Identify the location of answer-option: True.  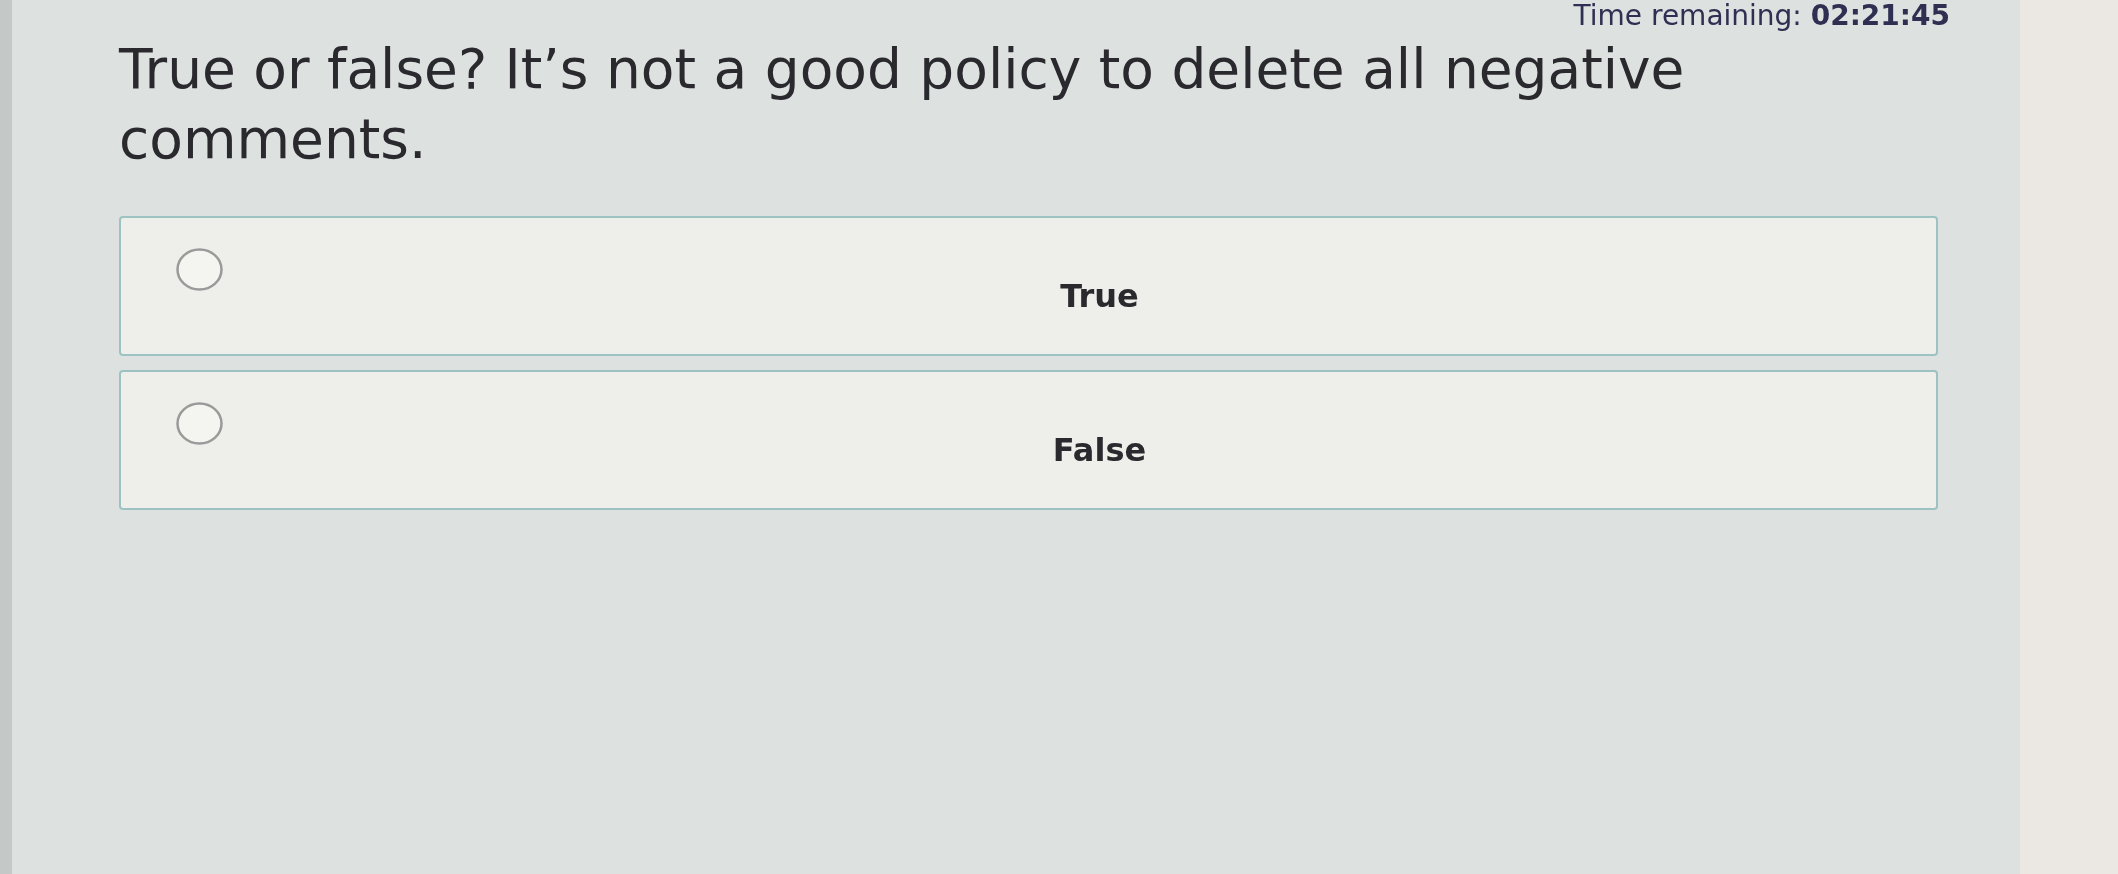
(1028, 286).